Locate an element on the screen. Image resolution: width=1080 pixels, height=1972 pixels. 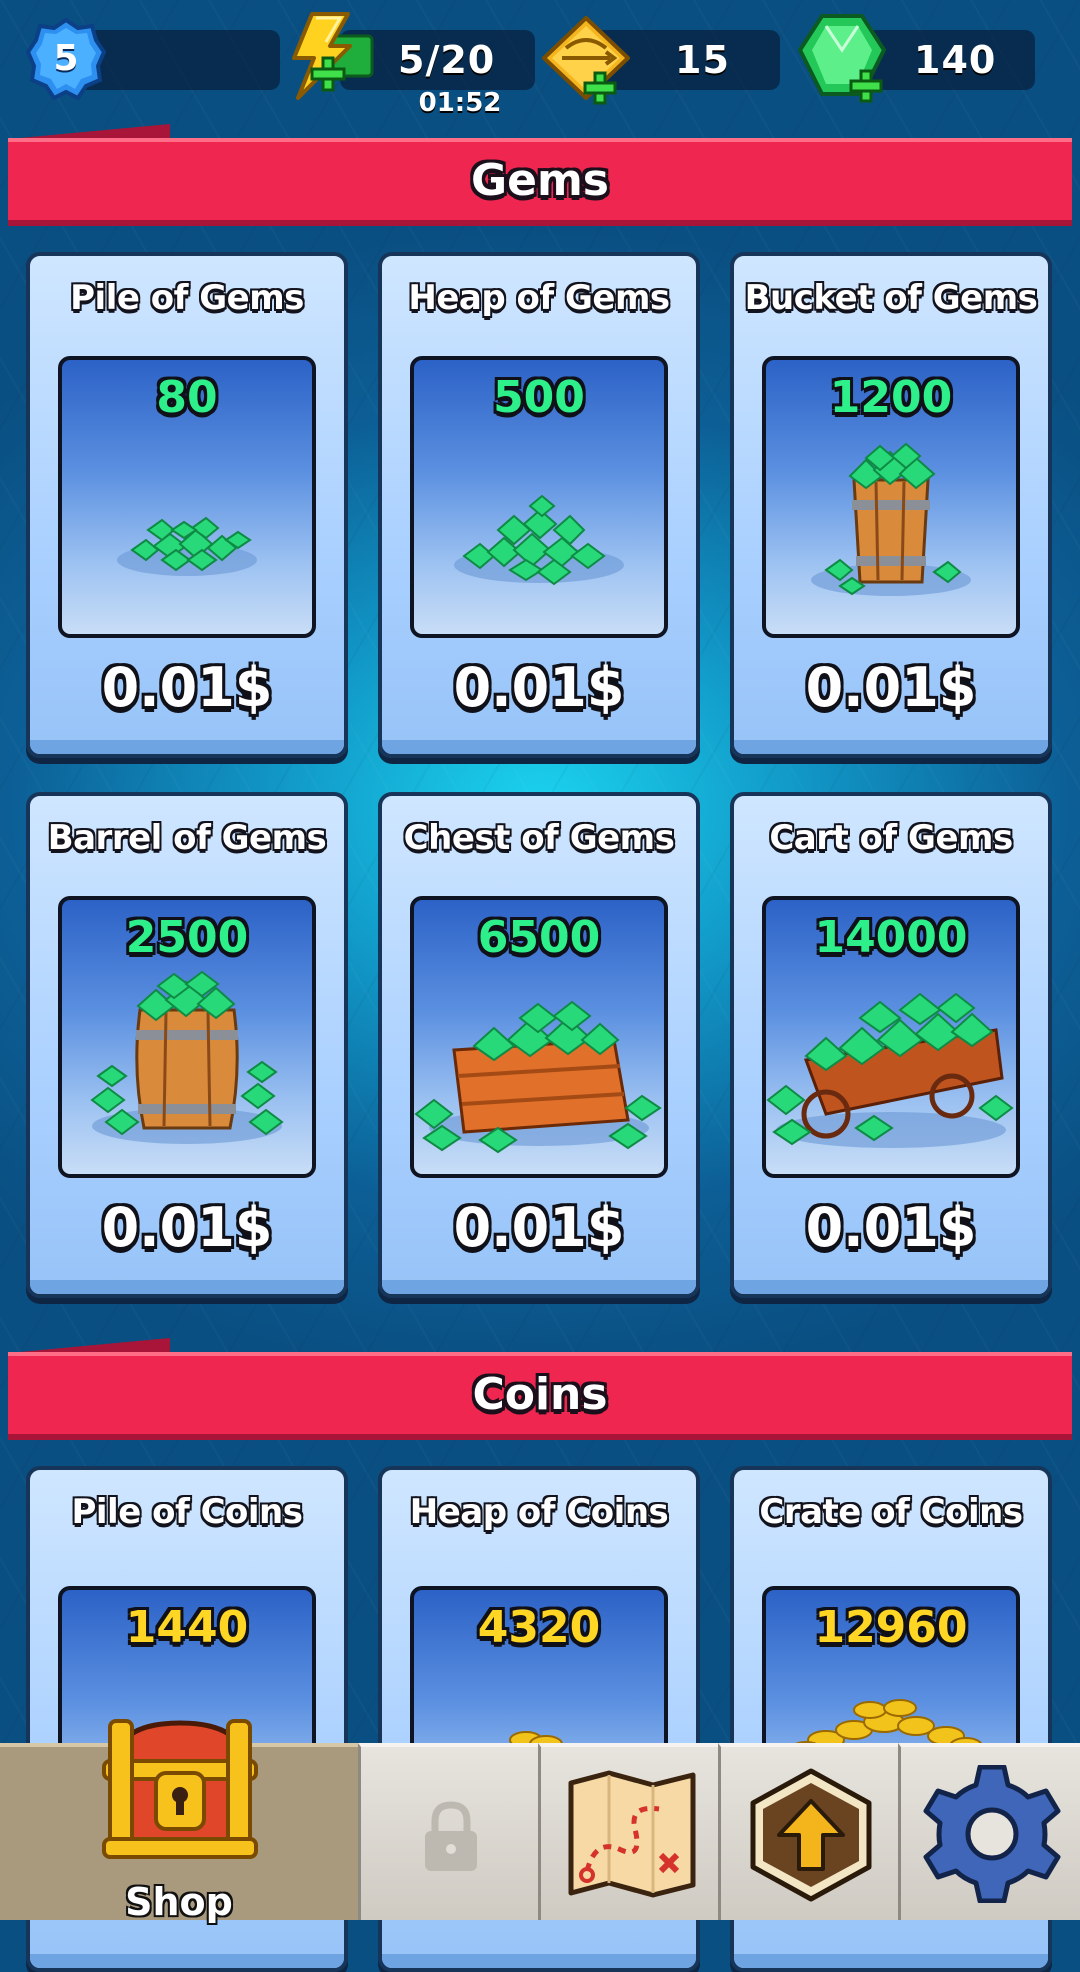
gem-amount: 1200 is located at coordinates (891, 397).